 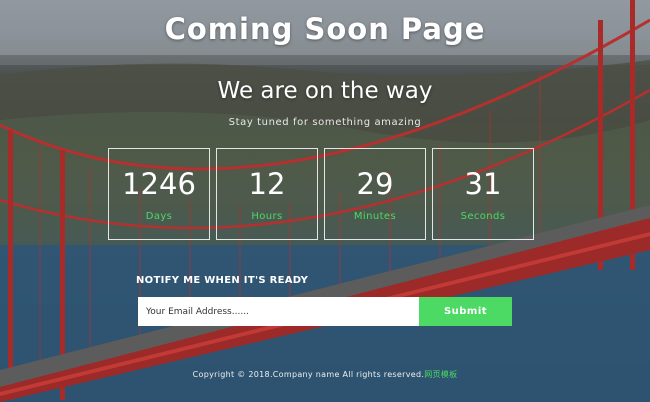 I want to click on countdown-minutes: 29 Minutes, so click(x=375, y=194).